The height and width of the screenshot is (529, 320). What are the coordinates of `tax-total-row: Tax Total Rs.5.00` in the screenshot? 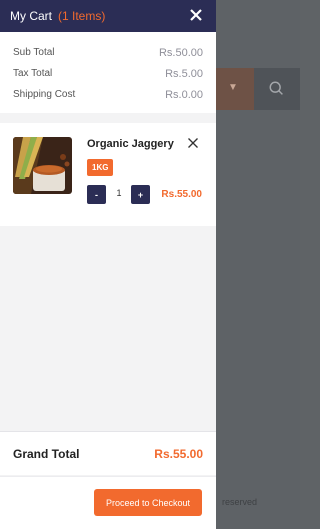 It's located at (108, 73).